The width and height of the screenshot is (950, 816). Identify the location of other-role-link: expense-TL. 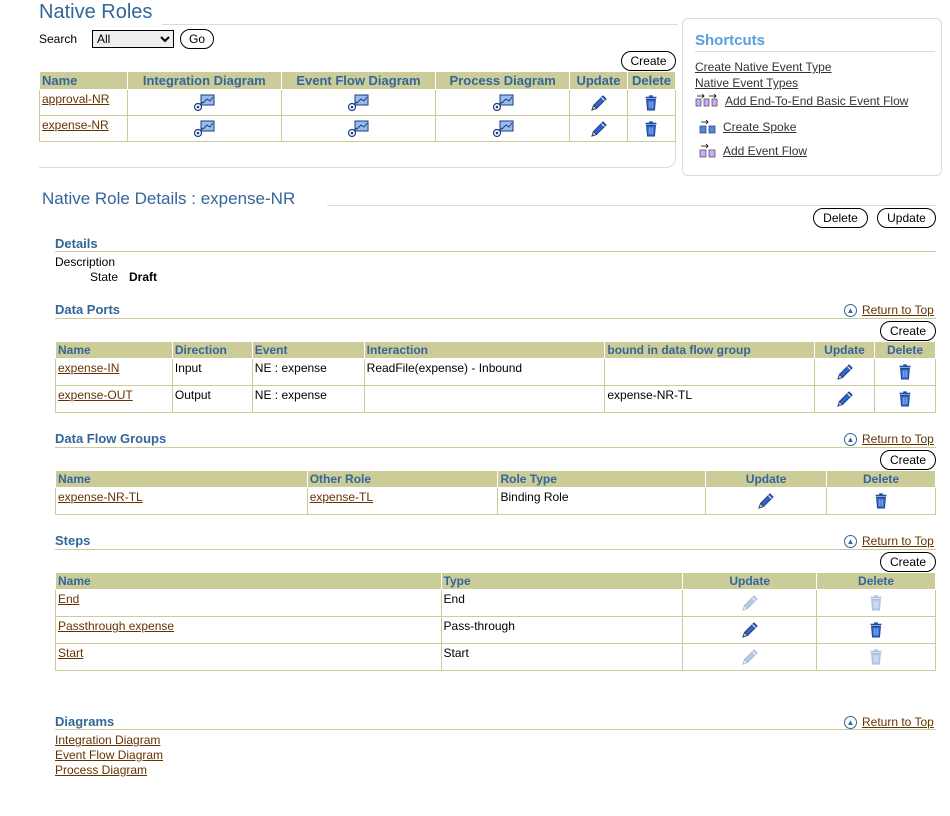
(341, 497).